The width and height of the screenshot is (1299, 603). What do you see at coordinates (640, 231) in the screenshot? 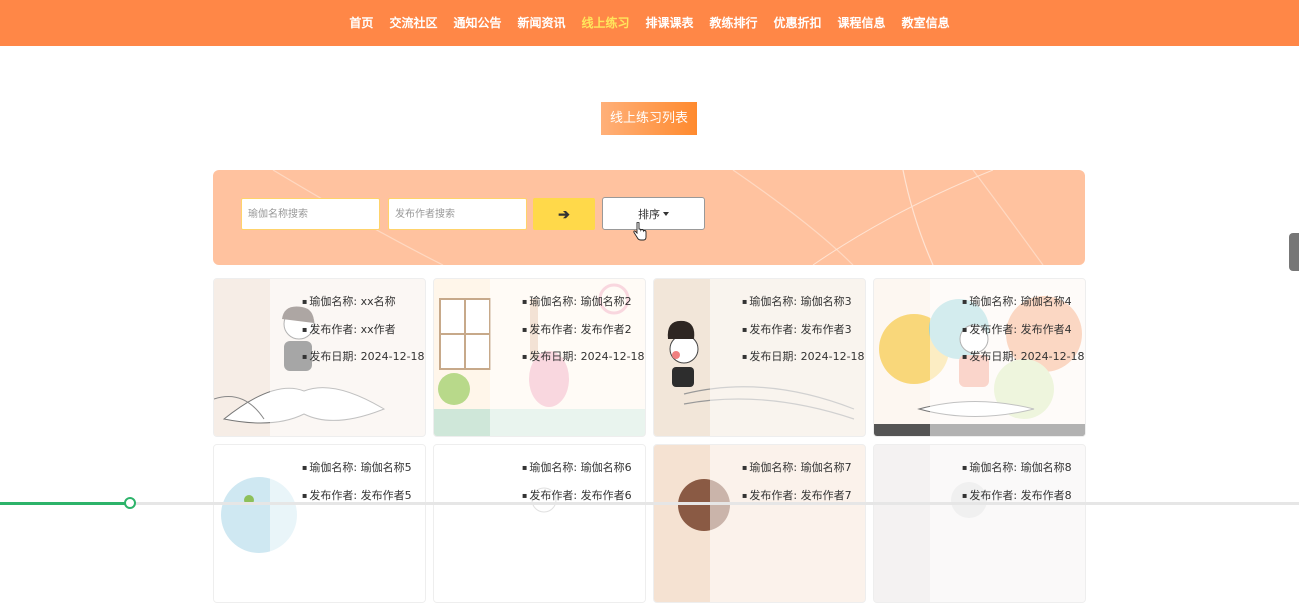
I see `hand-cursor-icon` at bounding box center [640, 231].